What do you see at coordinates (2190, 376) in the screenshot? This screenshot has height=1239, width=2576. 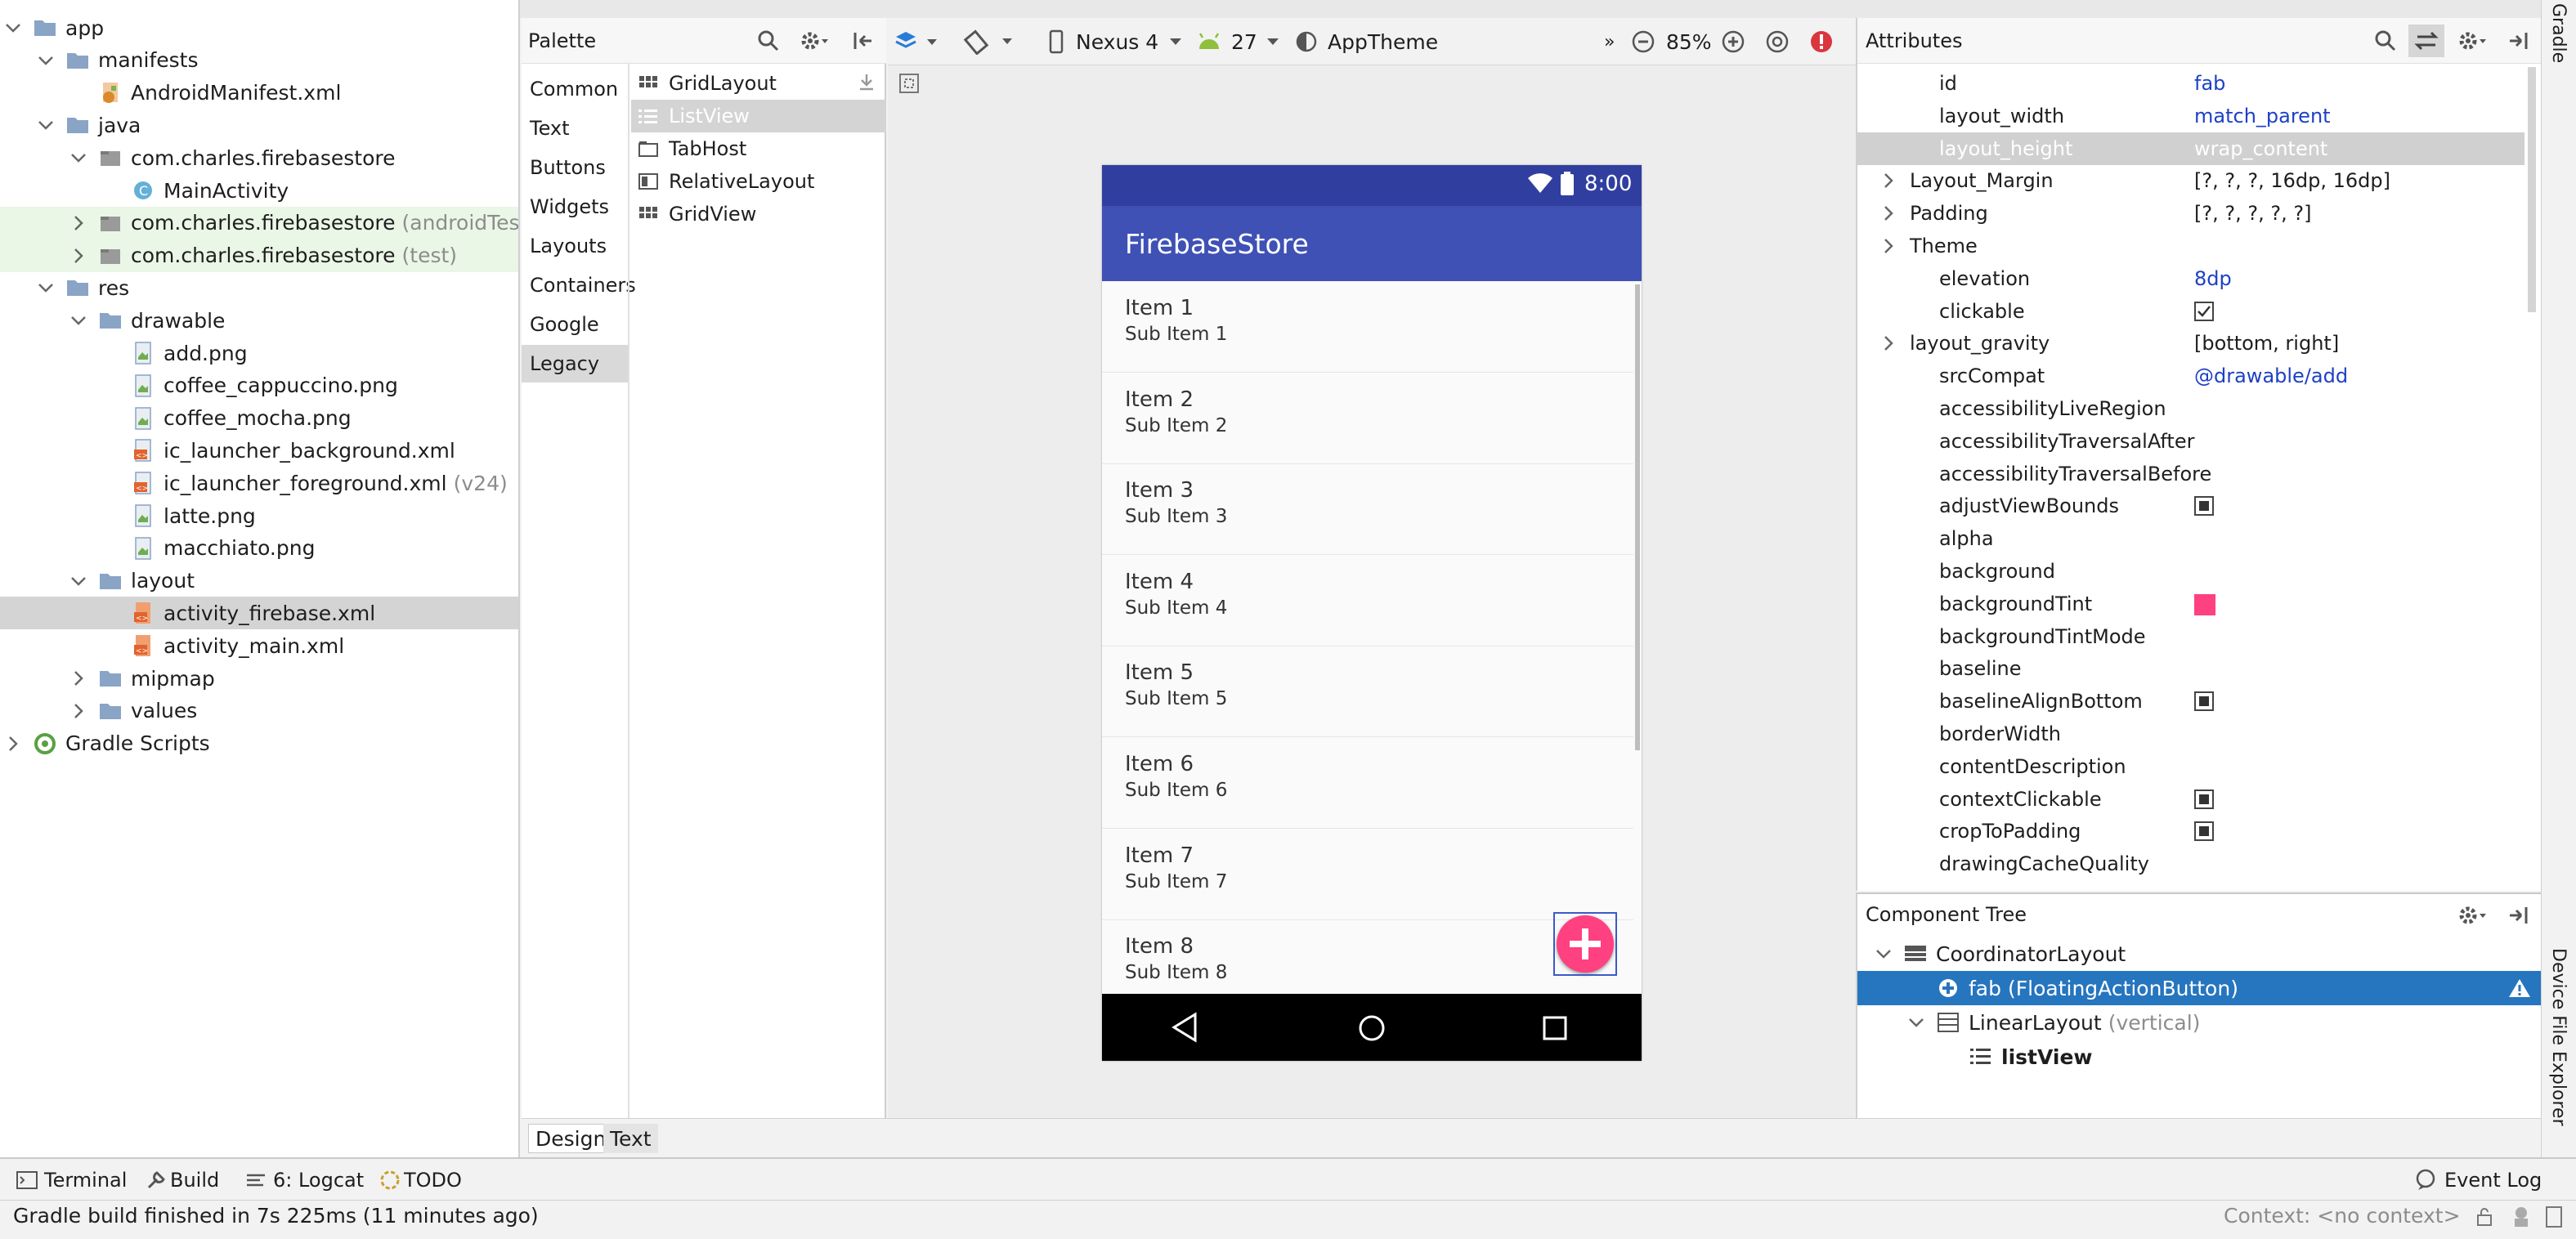 I see `attribute-row-srccompat: srcCompat @drawable/add` at bounding box center [2190, 376].